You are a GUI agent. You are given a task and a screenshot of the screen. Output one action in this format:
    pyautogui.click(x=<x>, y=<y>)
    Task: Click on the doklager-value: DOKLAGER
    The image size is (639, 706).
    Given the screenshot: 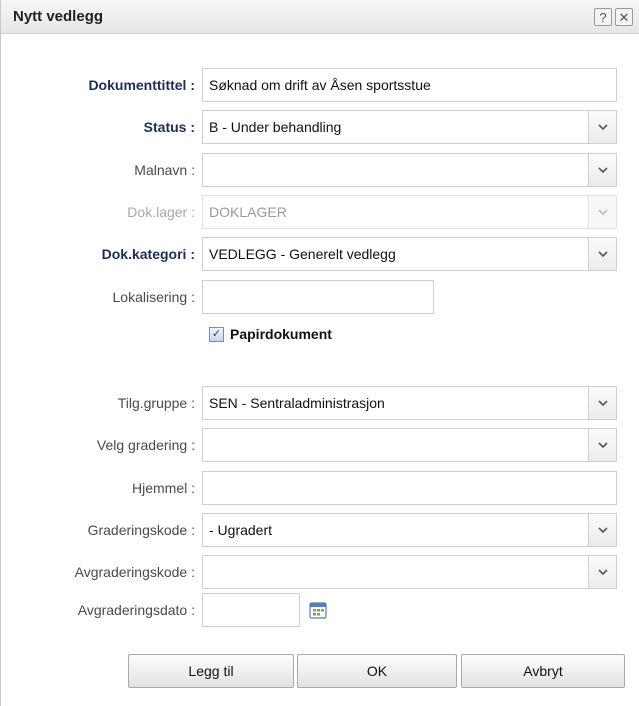 What is the action you would take?
    pyautogui.click(x=248, y=212)
    